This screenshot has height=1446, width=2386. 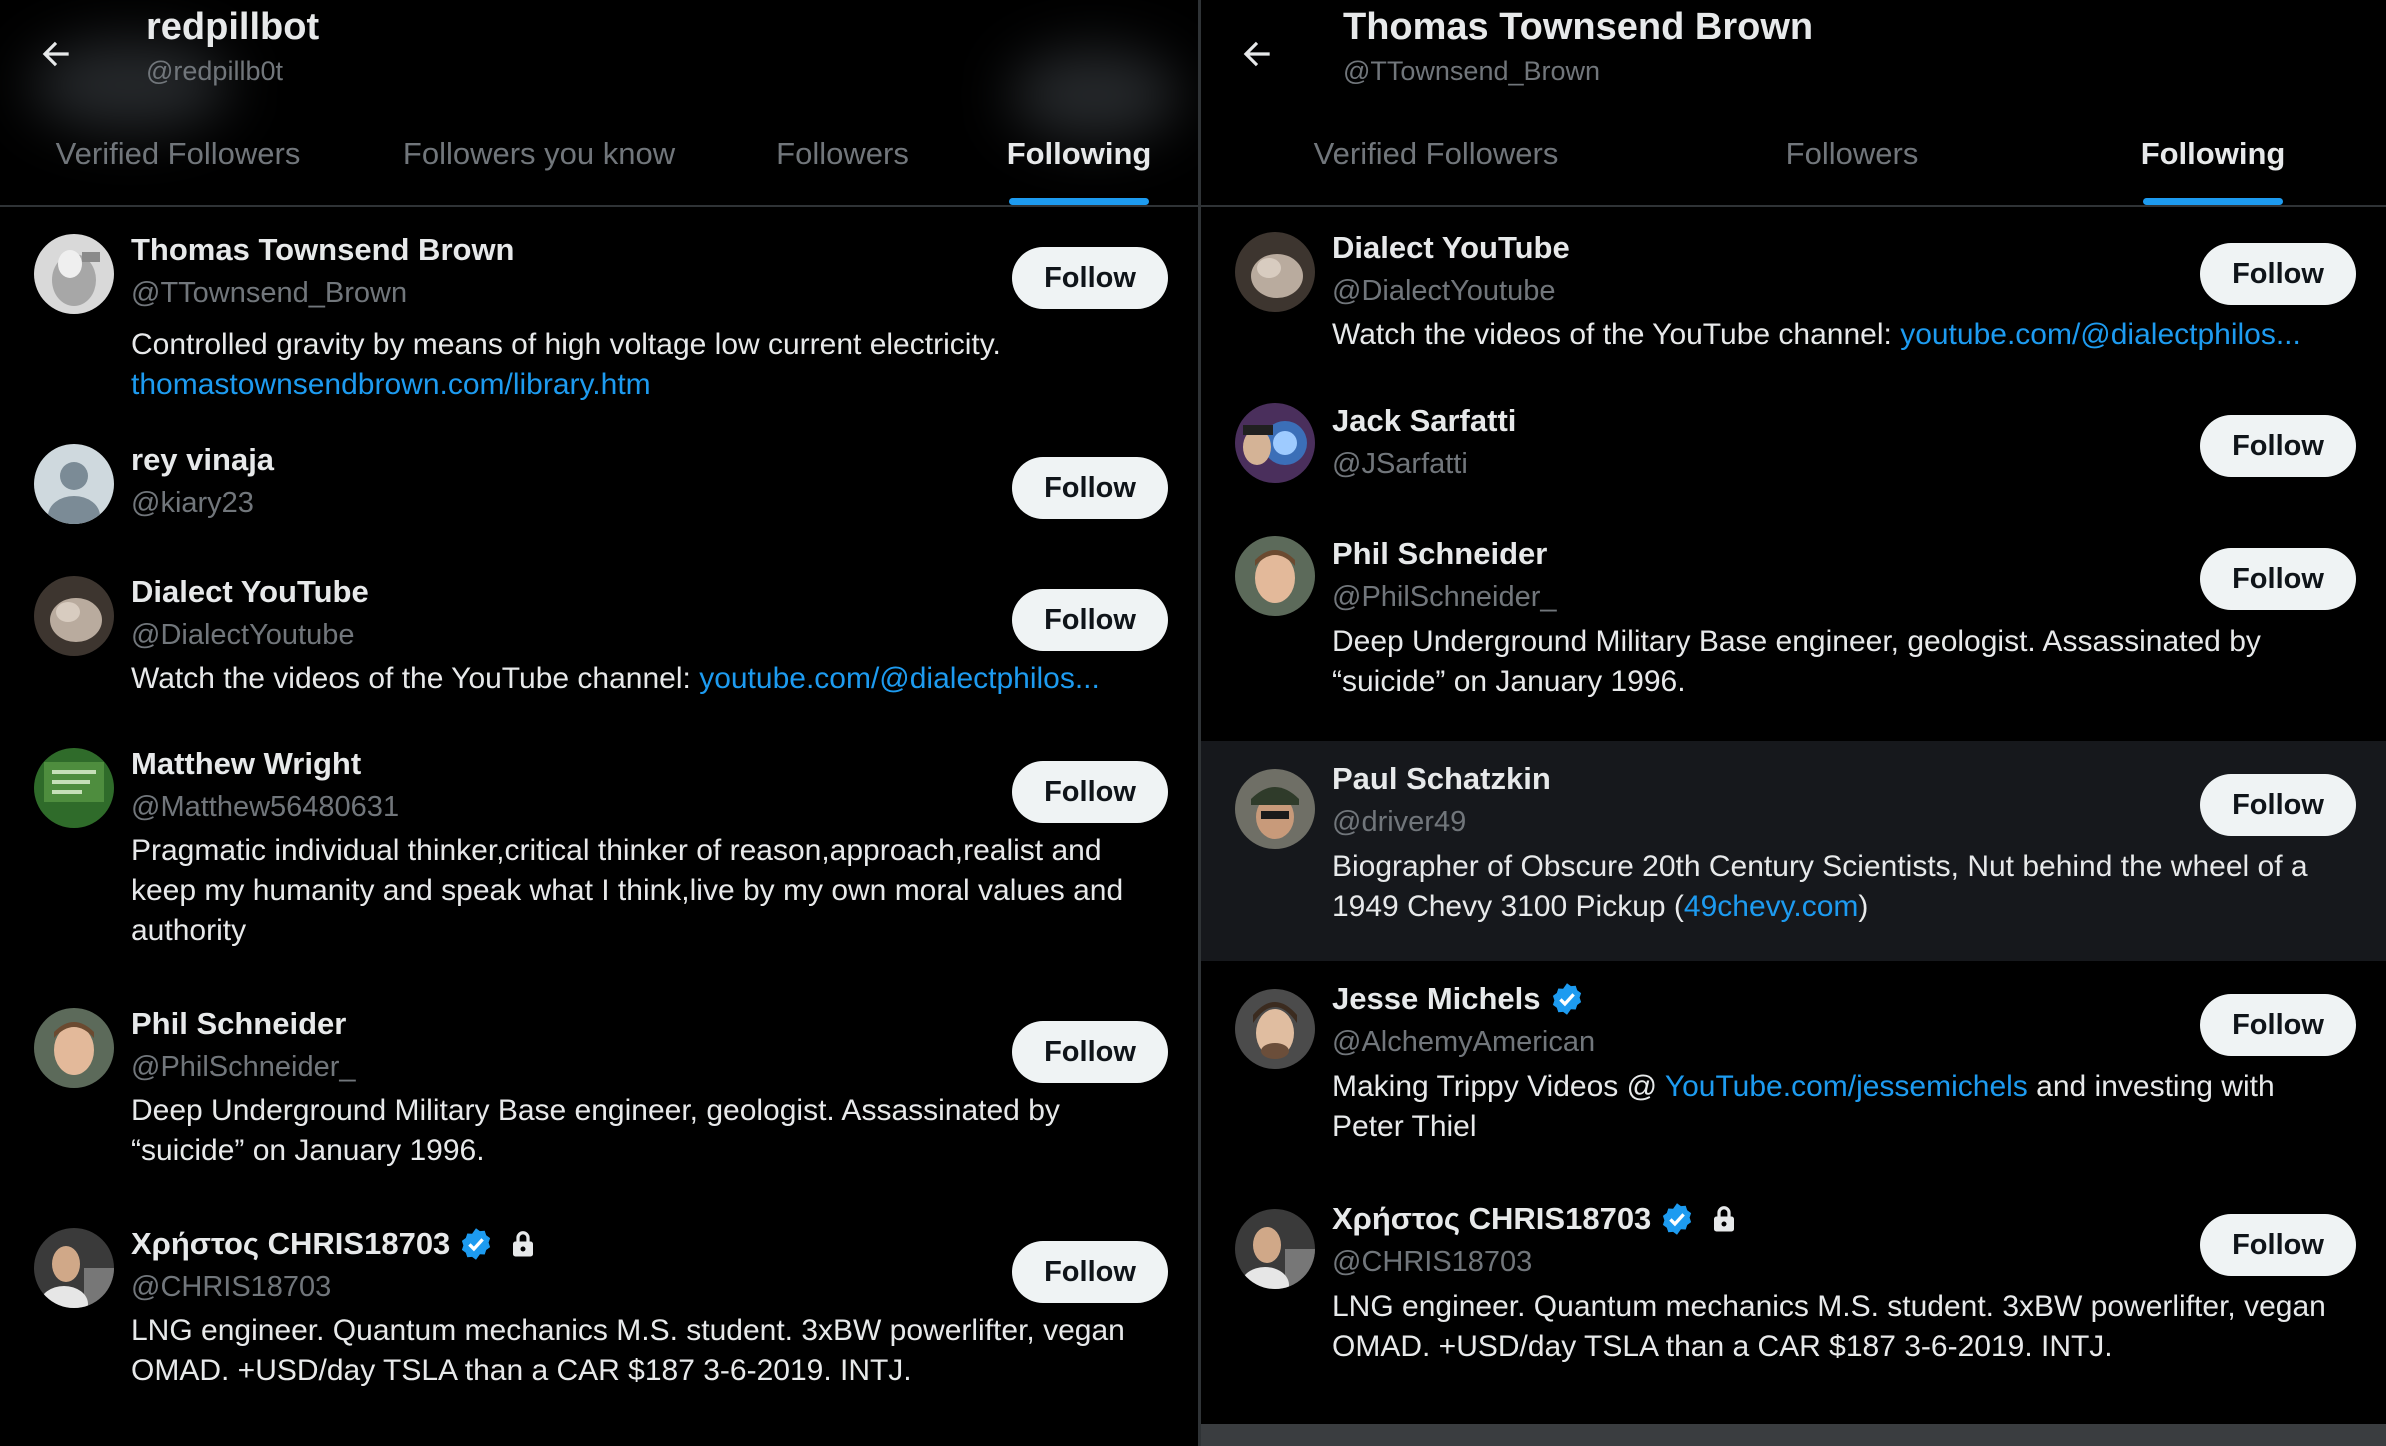 I want to click on user-handle: @kiary23, so click(x=192, y=503).